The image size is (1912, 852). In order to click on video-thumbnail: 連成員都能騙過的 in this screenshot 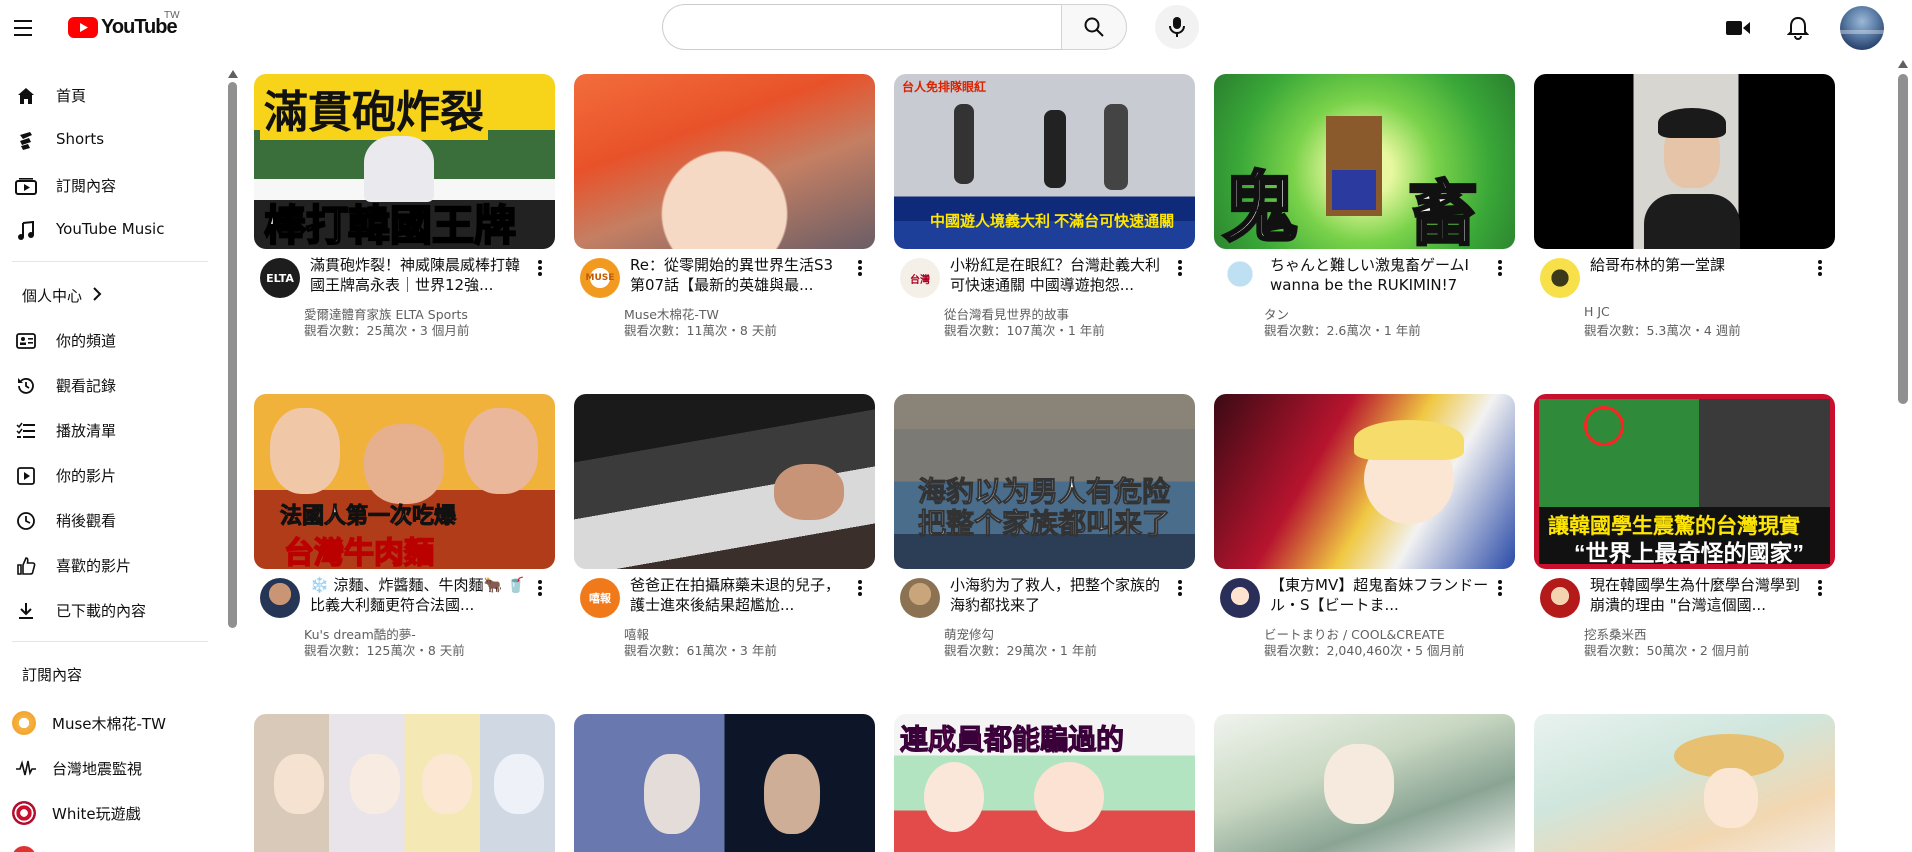, I will do `click(1044, 783)`.